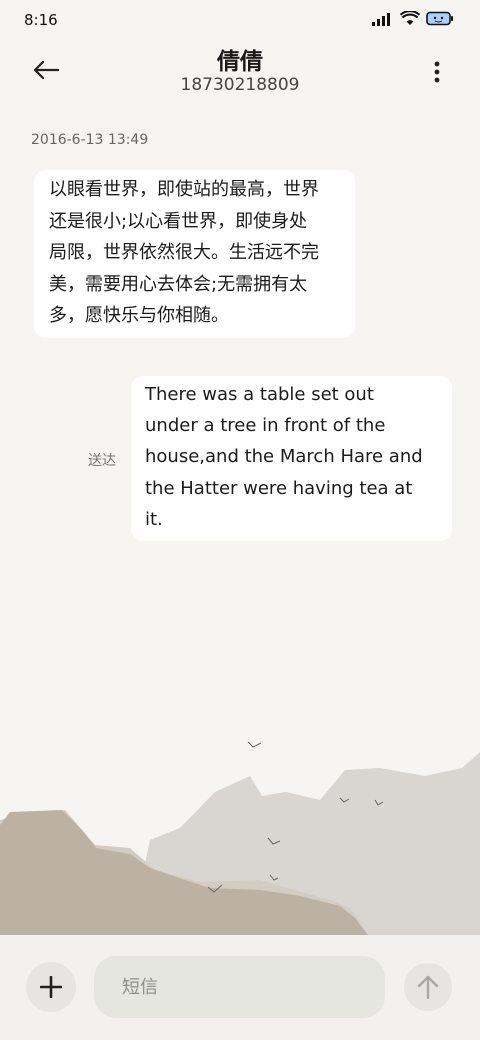  Describe the element at coordinates (178, 221) in the screenshot. I see `message-line: 还是很小;以心看世界，即使身处` at that location.